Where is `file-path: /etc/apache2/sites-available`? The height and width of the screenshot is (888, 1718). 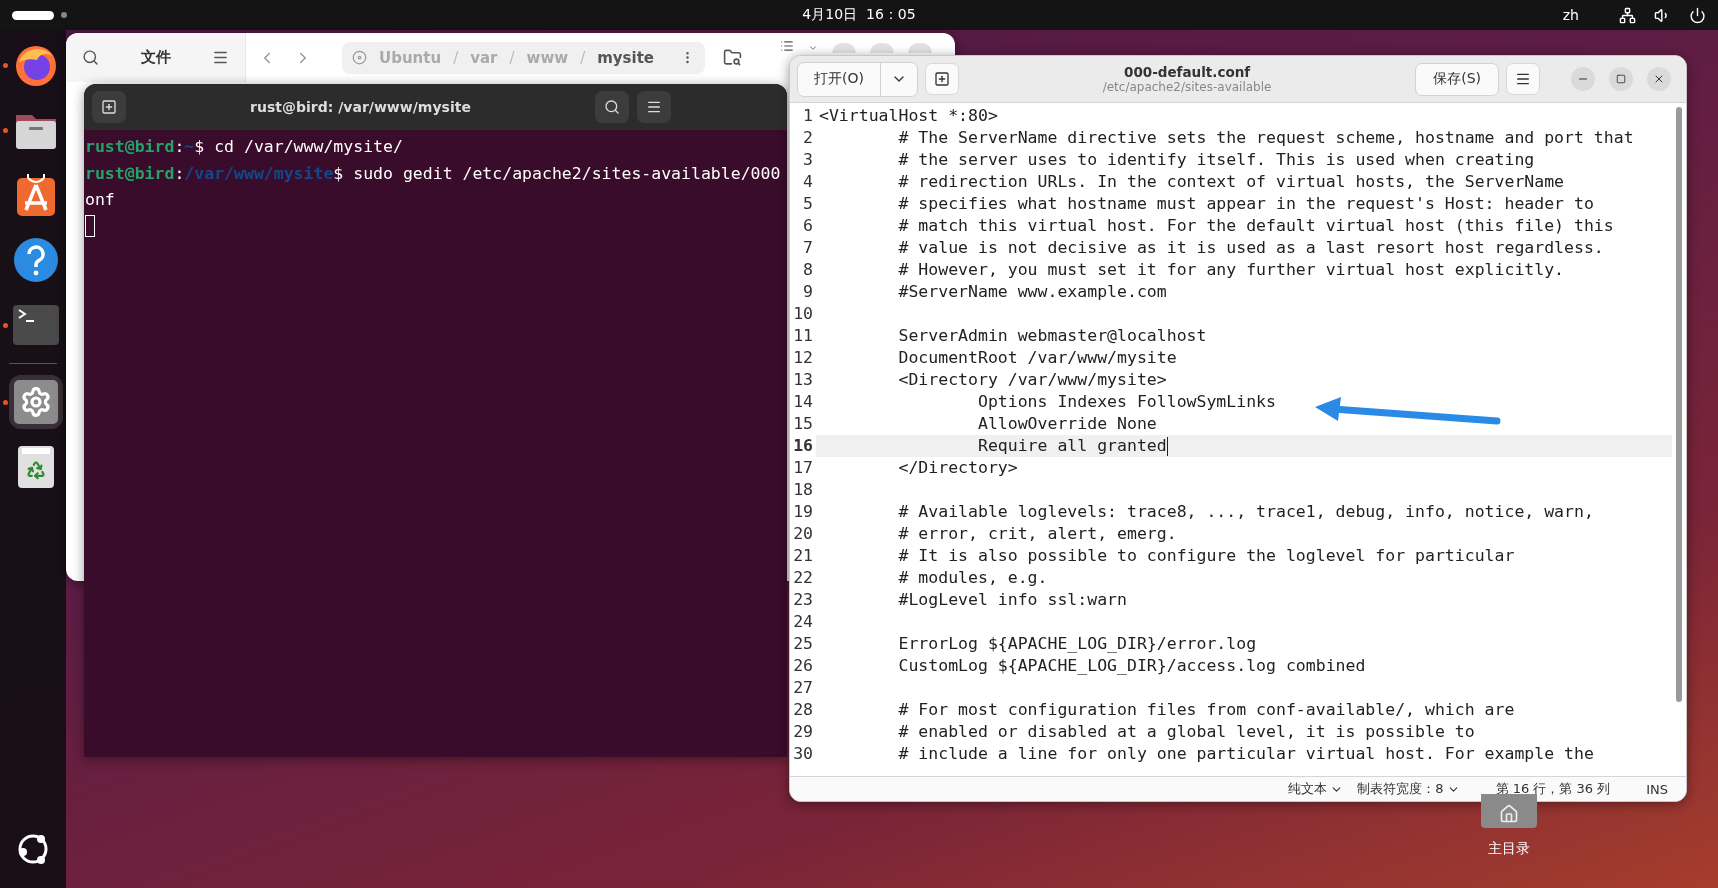 file-path: /etc/apache2/sites-available is located at coordinates (1187, 87).